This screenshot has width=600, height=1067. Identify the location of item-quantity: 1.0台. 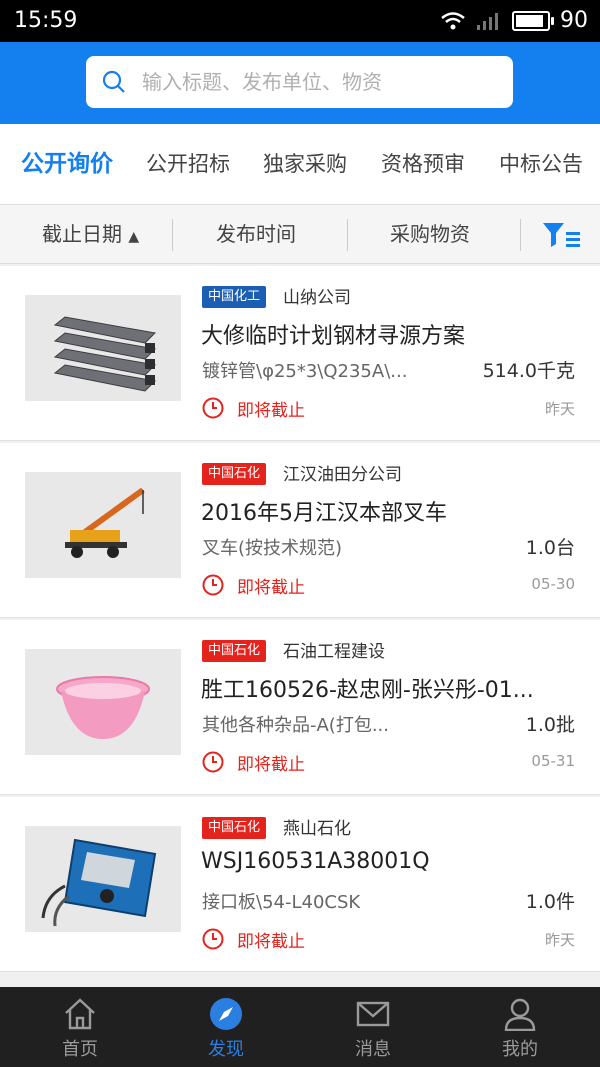
(550, 548).